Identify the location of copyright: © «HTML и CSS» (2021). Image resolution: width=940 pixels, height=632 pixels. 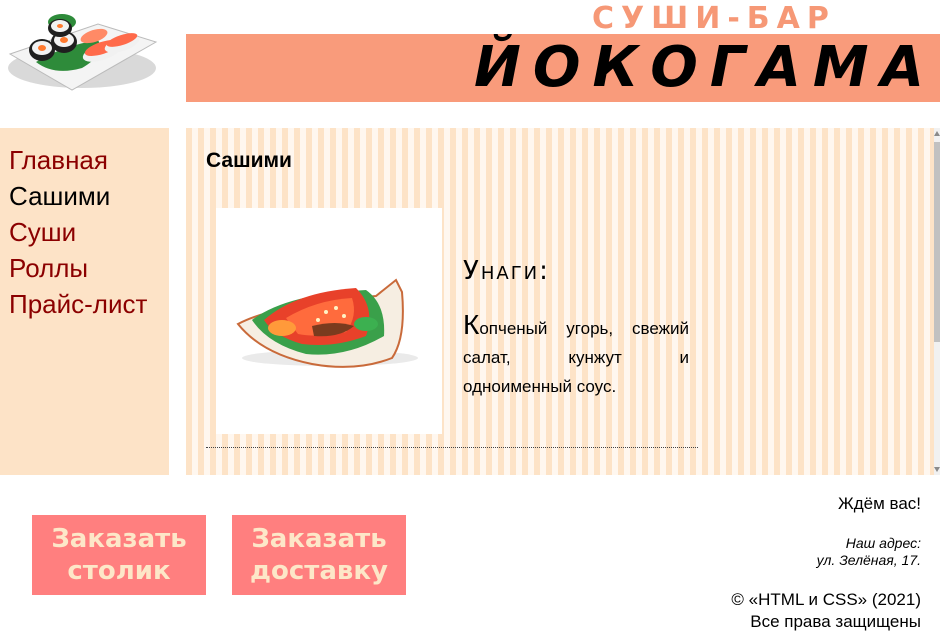
(826, 599).